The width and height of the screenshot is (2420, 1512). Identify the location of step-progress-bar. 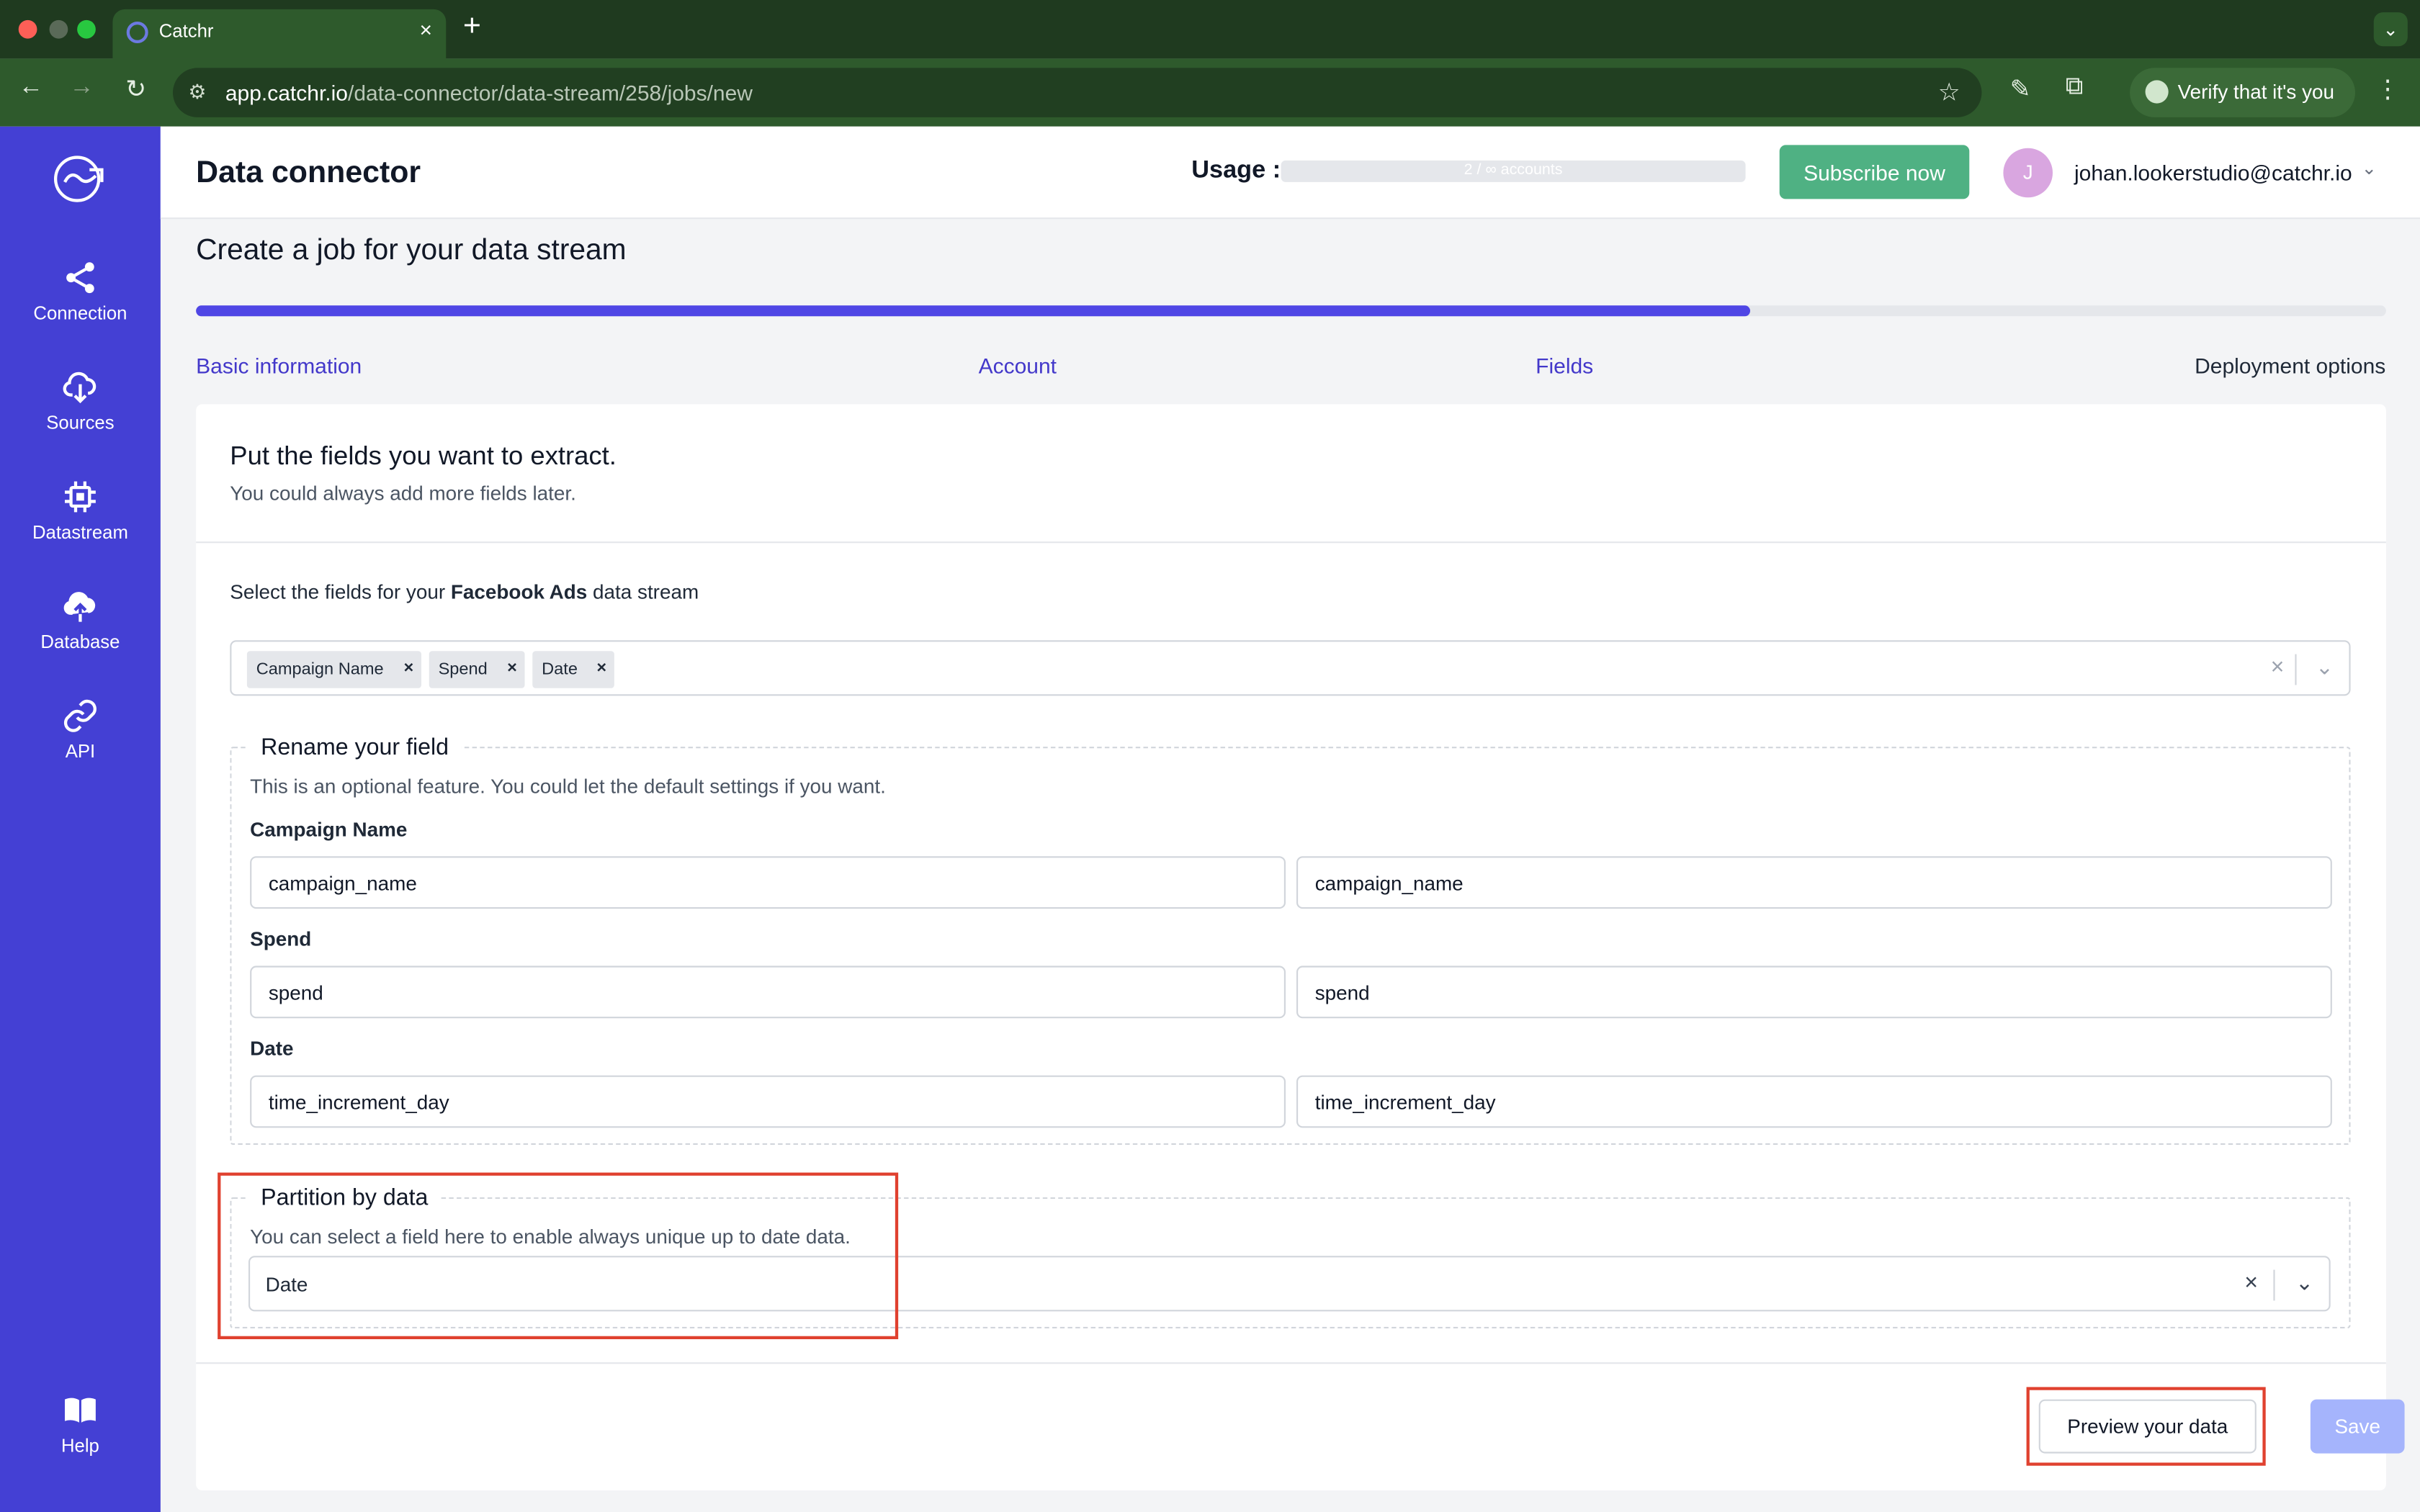
(1291, 311).